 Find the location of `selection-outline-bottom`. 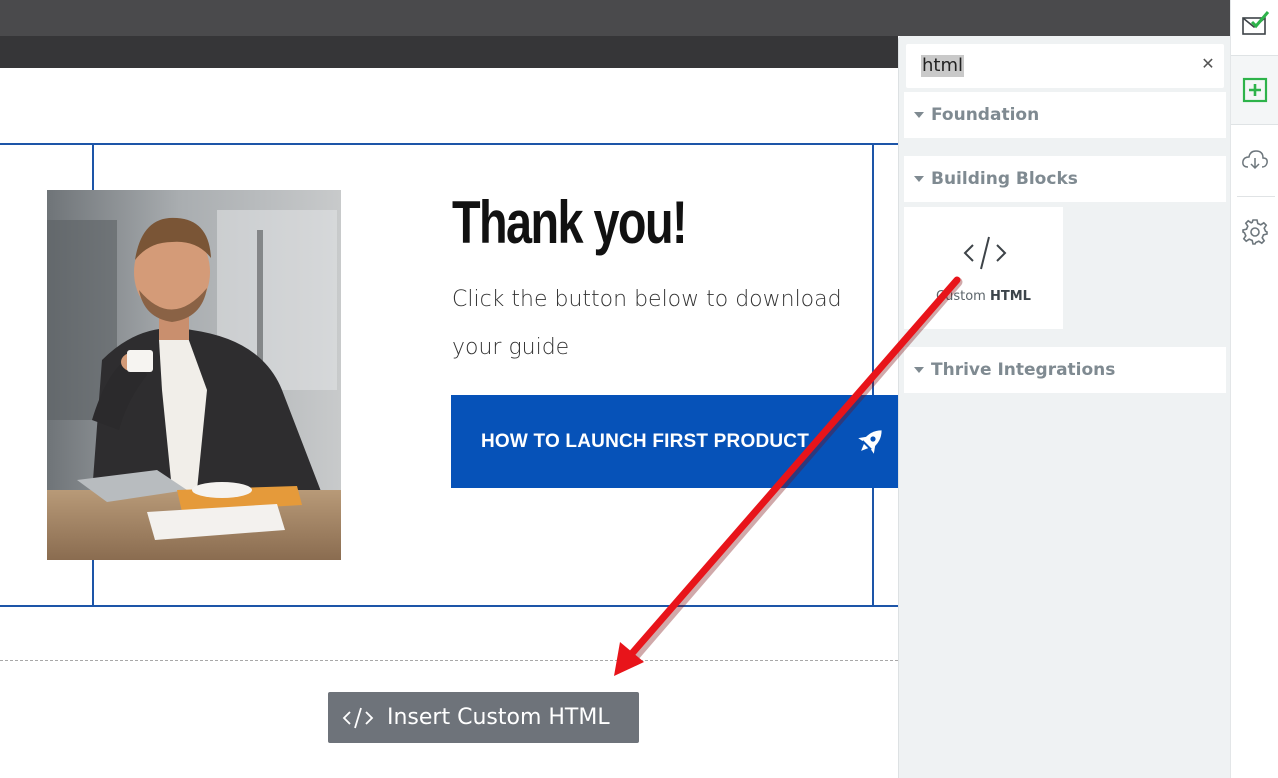

selection-outline-bottom is located at coordinates (449, 606).